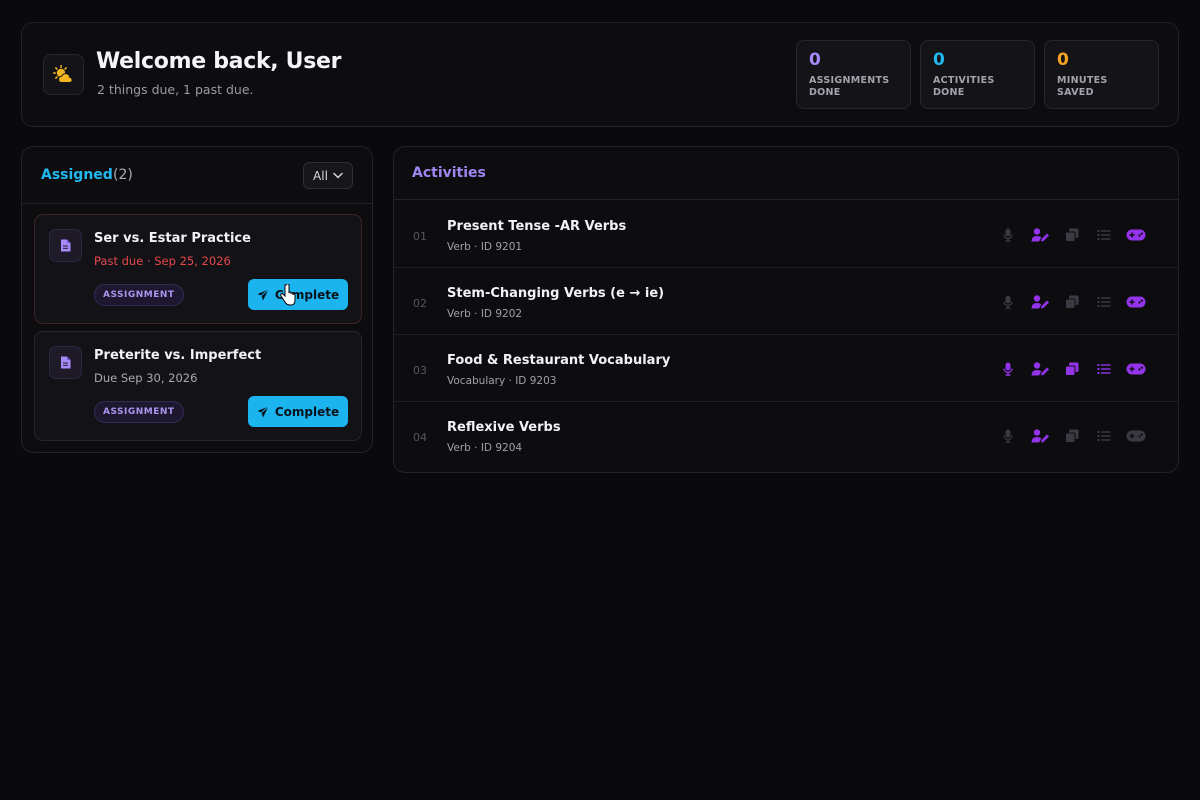  Describe the element at coordinates (485, 448) in the screenshot. I see `activity-meta: Verb · ID 9204` at that location.